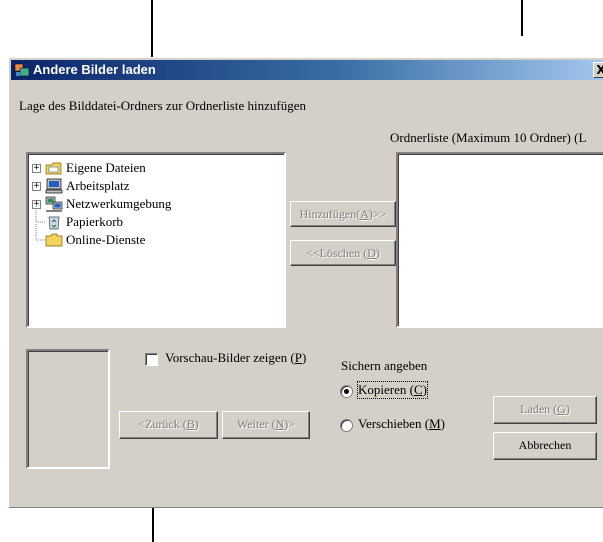 Image resolution: width=603 pixels, height=542 pixels. I want to click on tree-item-label: Papierkorb, so click(95, 221).